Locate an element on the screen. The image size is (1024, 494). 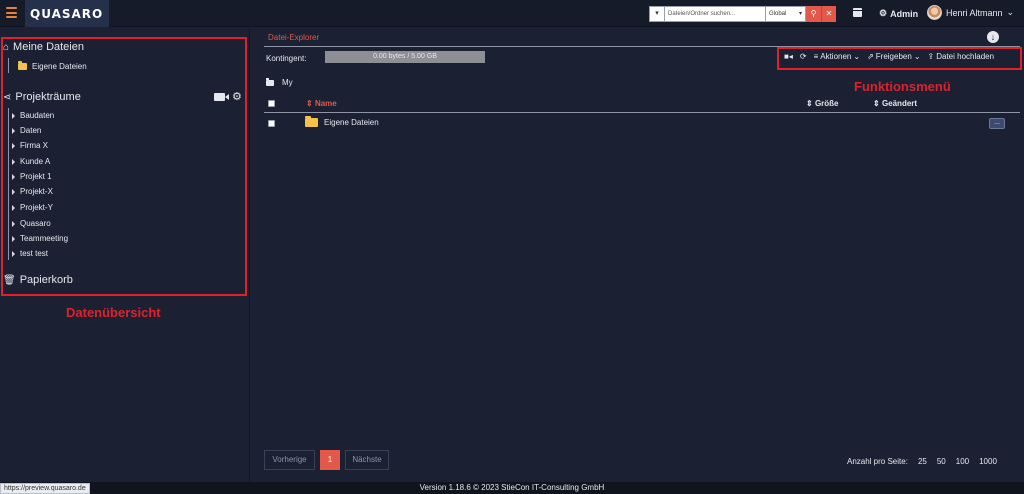
search-scope-select: Global ▾ is located at coordinates (786, 14).